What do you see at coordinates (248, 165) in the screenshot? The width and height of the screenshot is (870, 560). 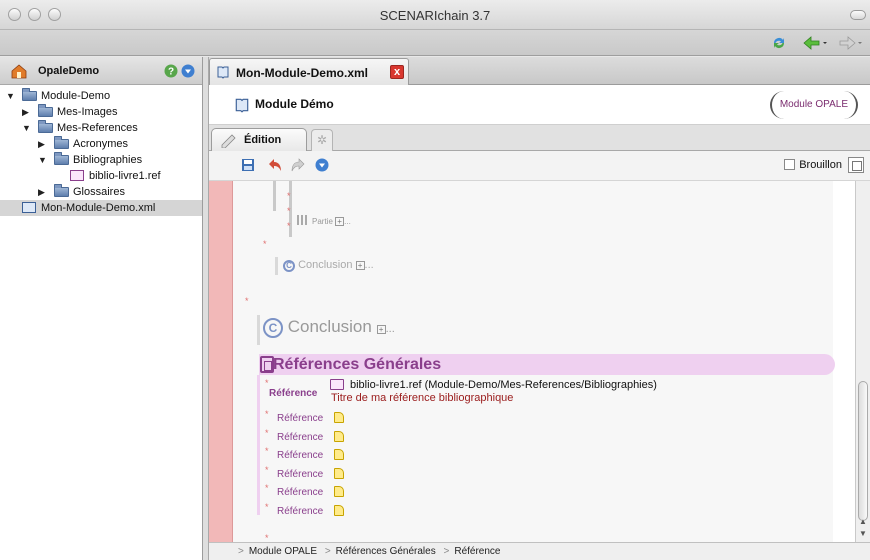 I see `save-icon` at bounding box center [248, 165].